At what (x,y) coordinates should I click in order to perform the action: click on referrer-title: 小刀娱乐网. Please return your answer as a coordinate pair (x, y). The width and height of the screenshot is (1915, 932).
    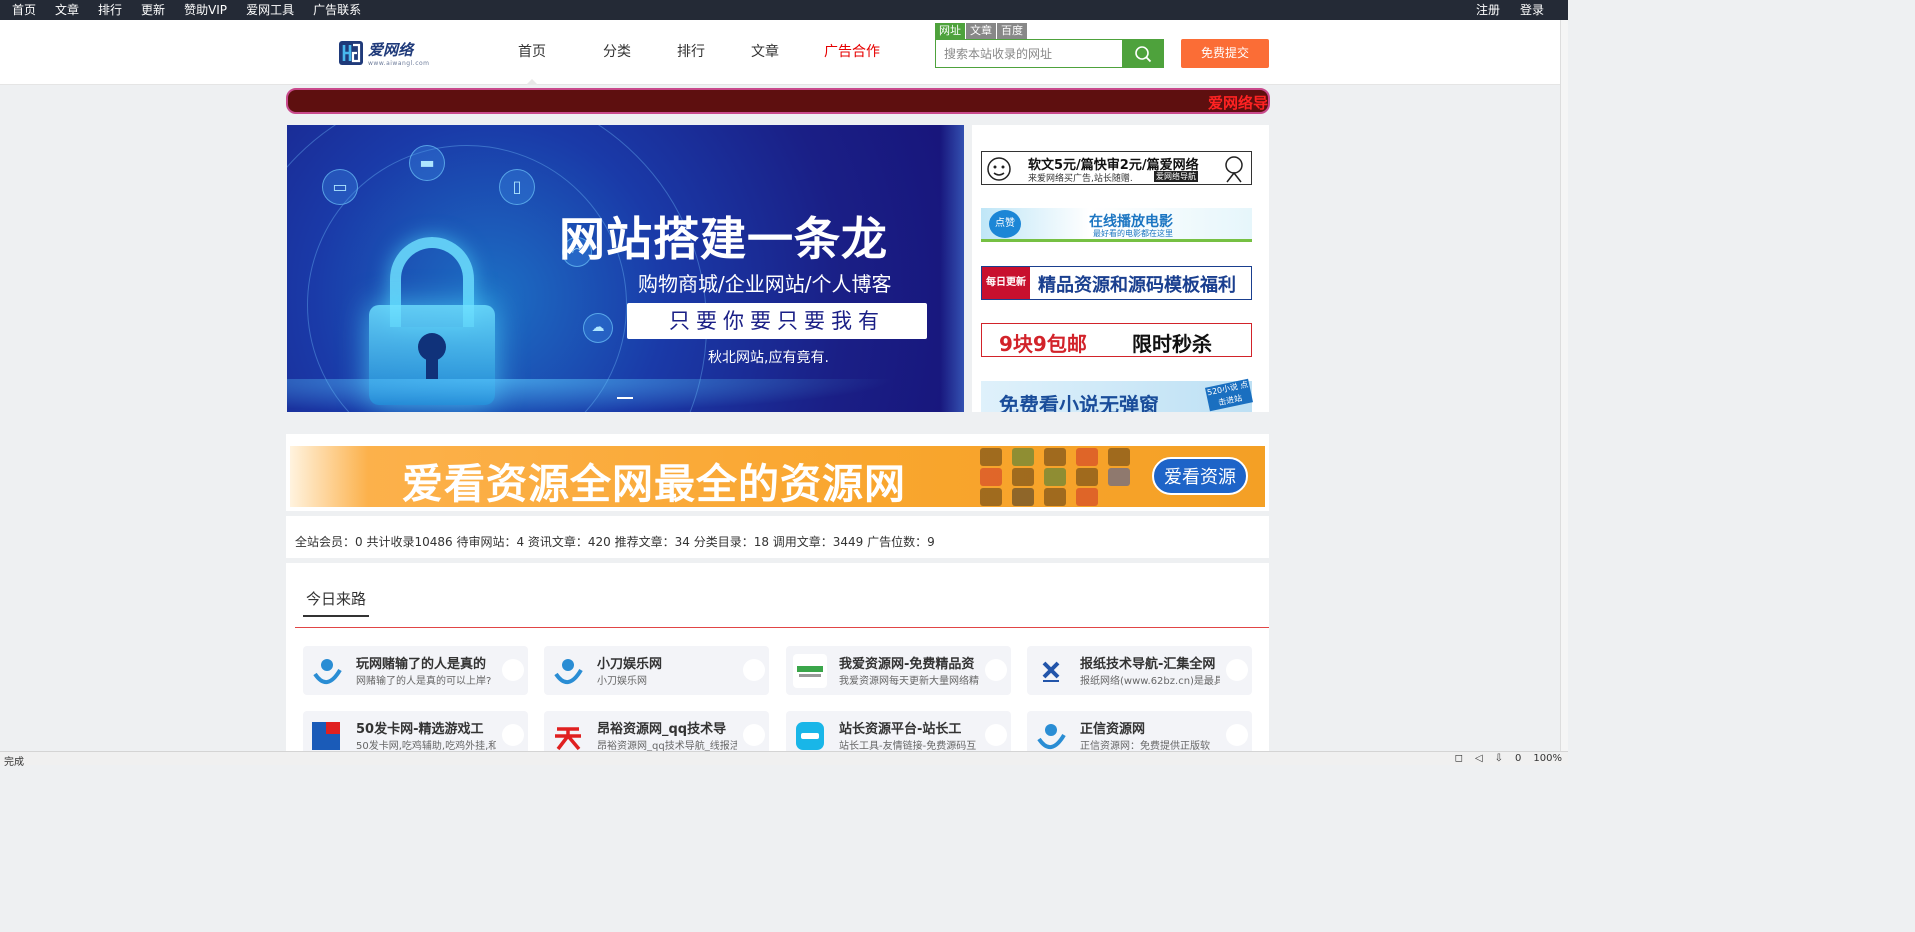
    Looking at the image, I should click on (630, 664).